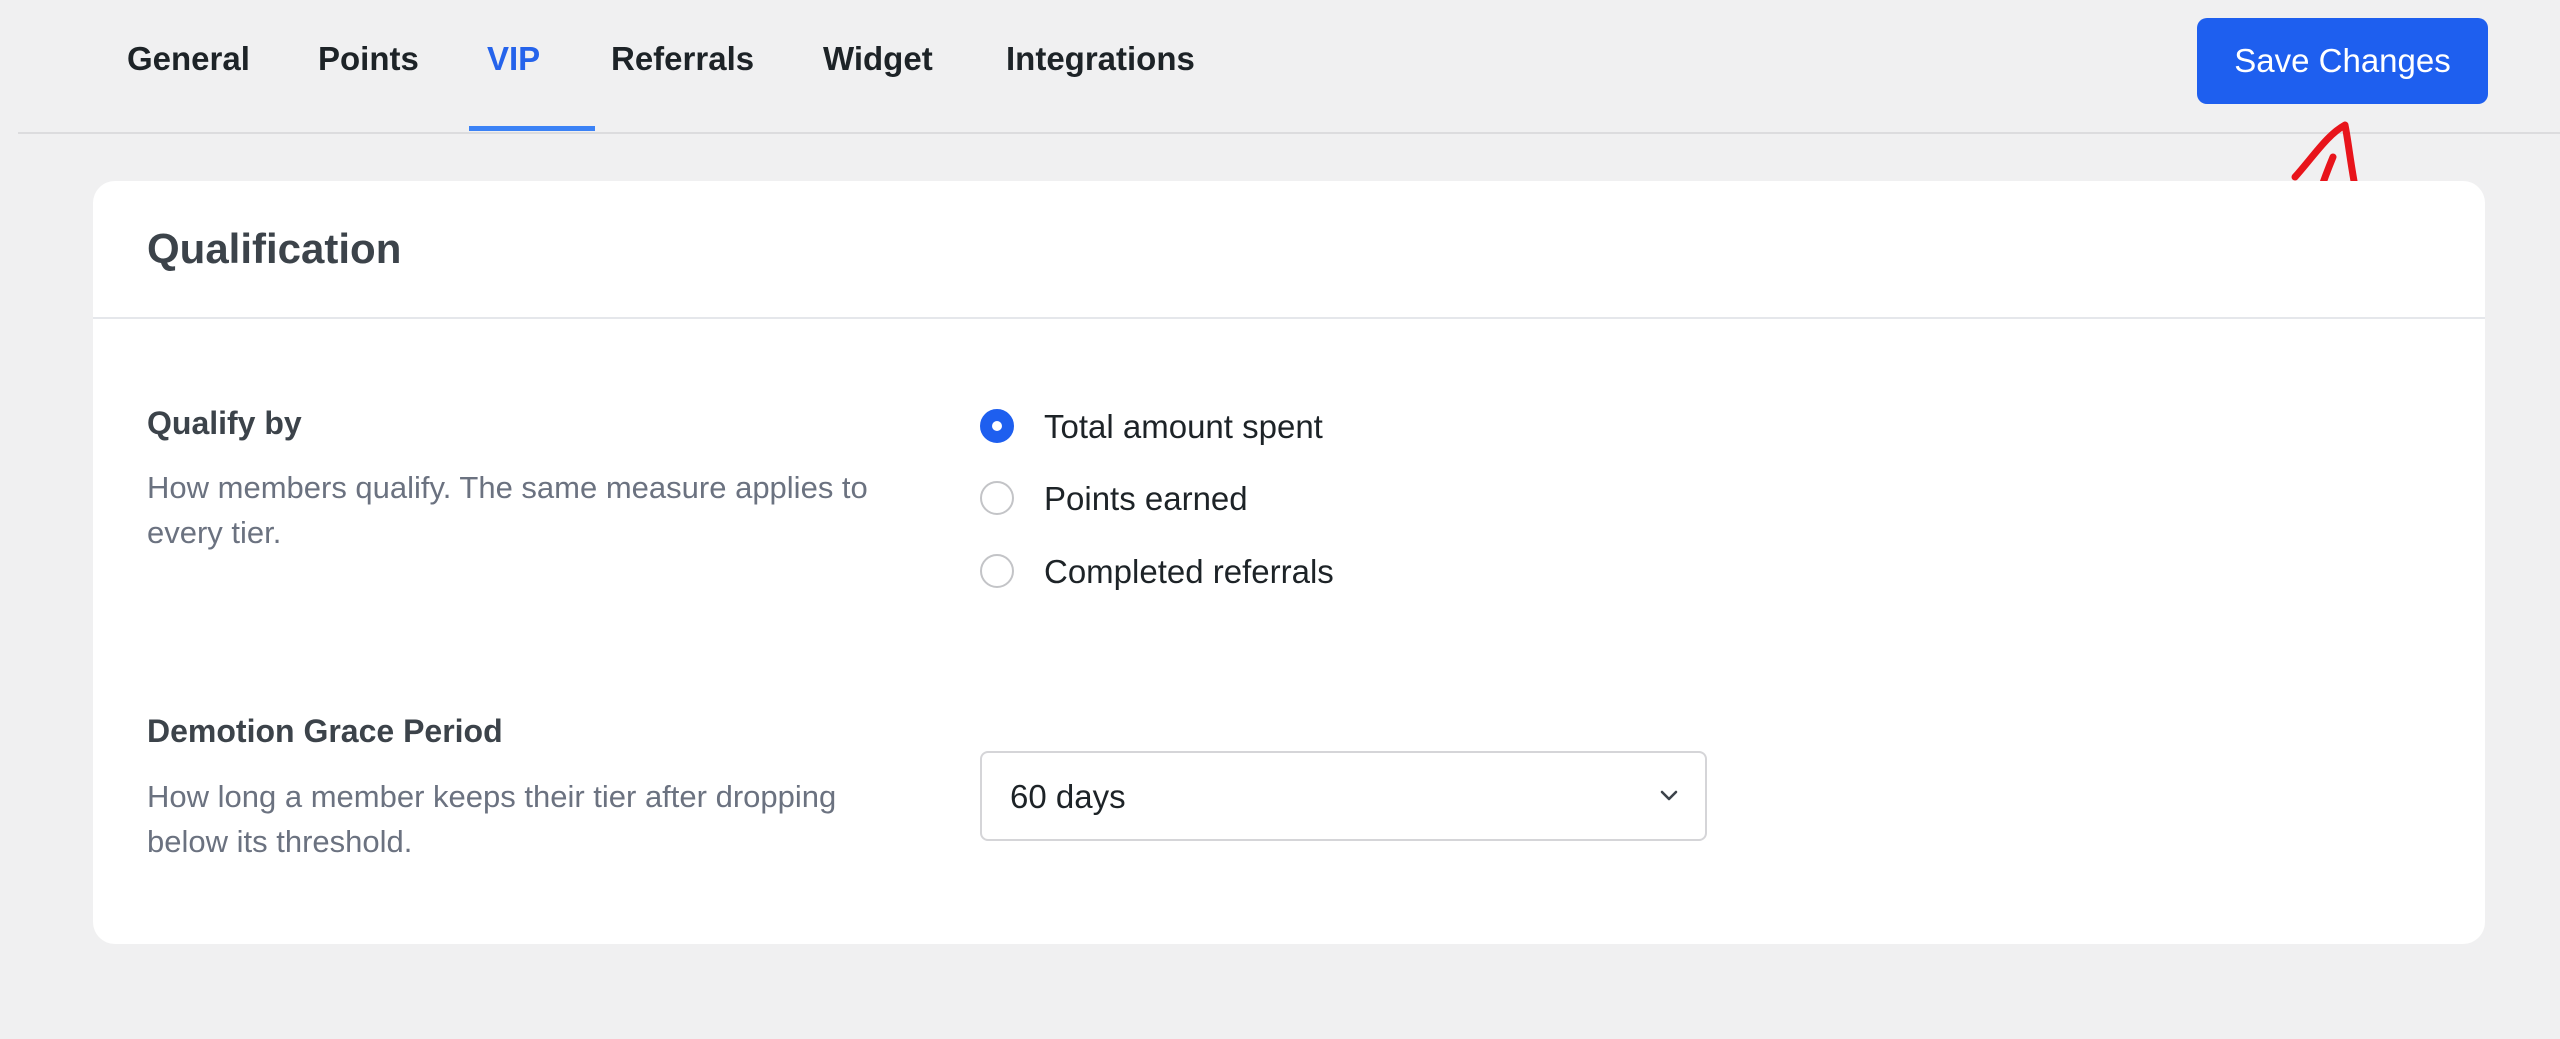 The image size is (2560, 1039). I want to click on chevron-down-icon, so click(1669, 795).